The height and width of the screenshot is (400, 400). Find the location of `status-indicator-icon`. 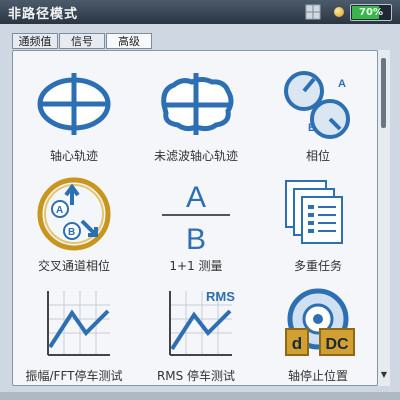

status-indicator-icon is located at coordinates (339, 12).